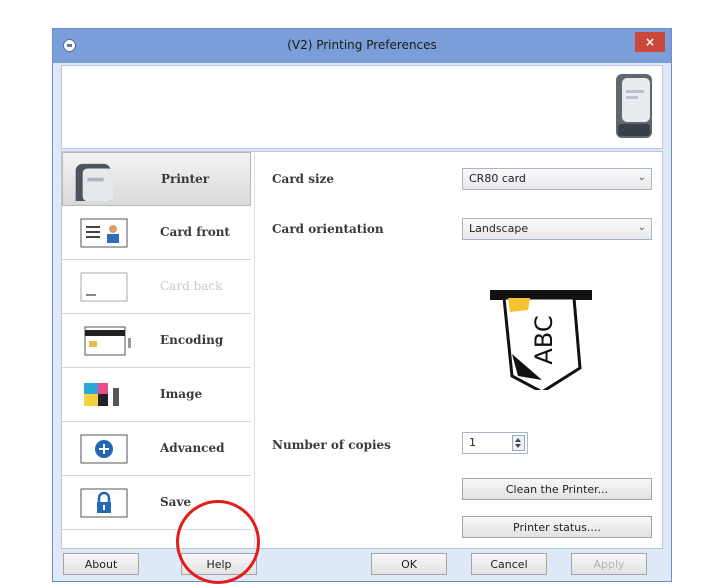  Describe the element at coordinates (156, 503) in the screenshot. I see `sidebar-item-save: Save` at that location.